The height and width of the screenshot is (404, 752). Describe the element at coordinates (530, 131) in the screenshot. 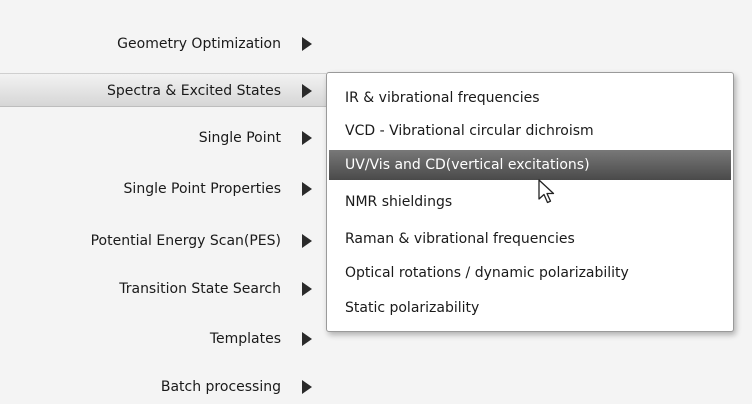

I see `submenu-item-vcd: VCD - Vibrational circular dichroism` at that location.